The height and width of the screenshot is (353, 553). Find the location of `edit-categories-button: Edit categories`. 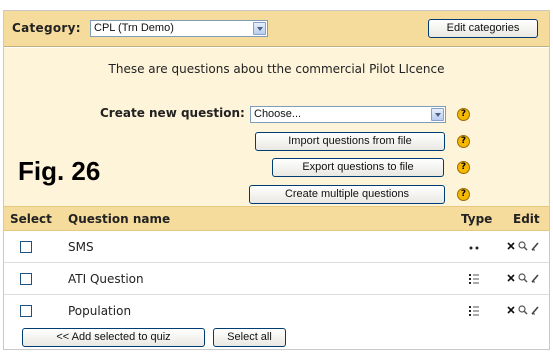

edit-categories-button: Edit categories is located at coordinates (483, 28).